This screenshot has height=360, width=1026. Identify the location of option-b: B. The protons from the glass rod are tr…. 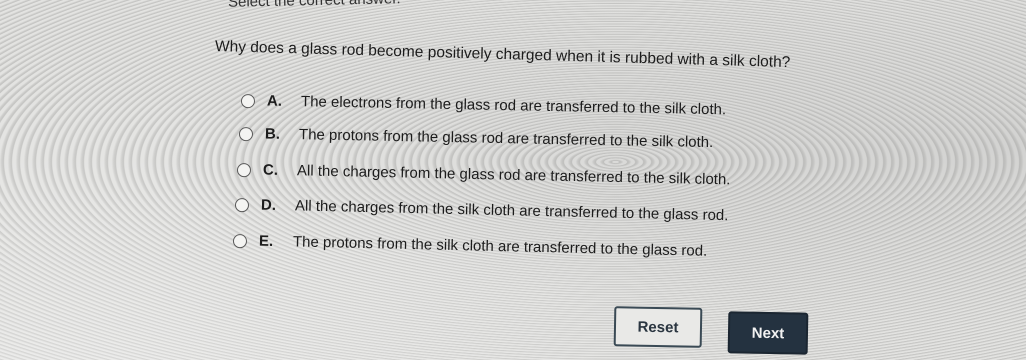
(476, 138).